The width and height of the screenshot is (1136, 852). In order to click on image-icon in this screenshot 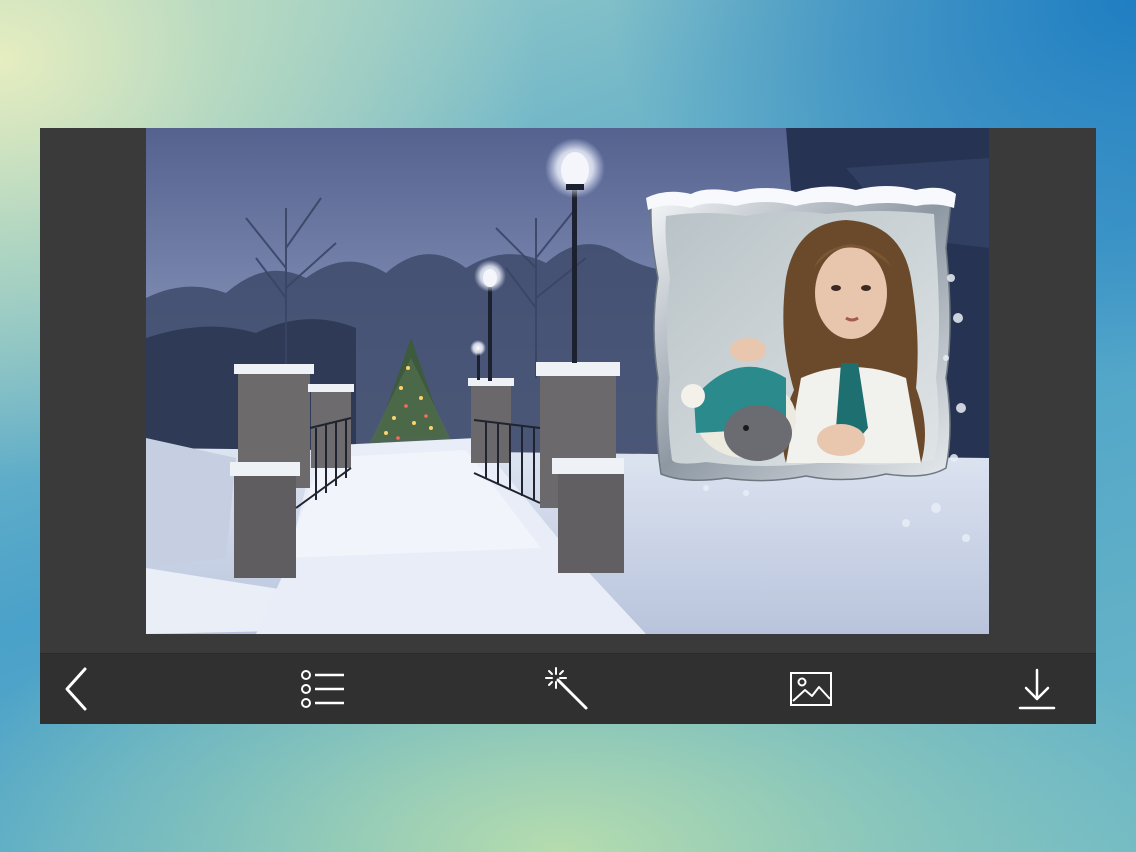, I will do `click(811, 689)`.